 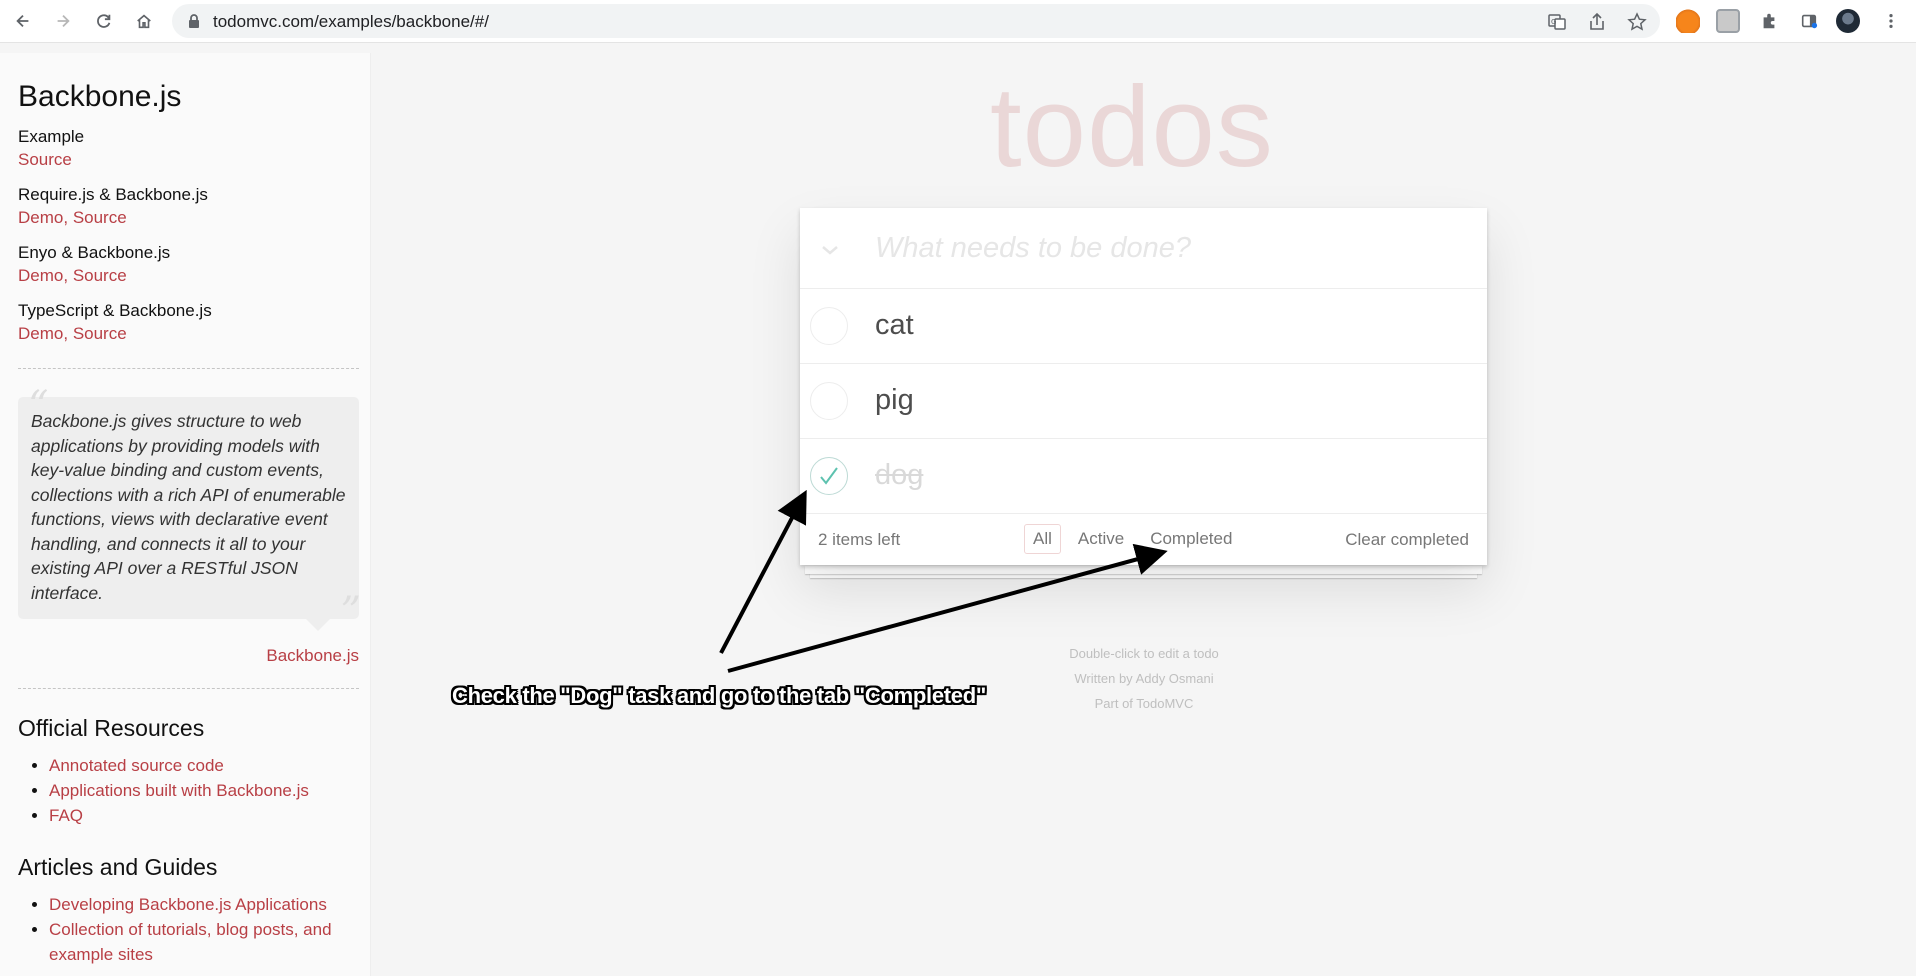 What do you see at coordinates (23, 21) in the screenshot?
I see `back-icon` at bounding box center [23, 21].